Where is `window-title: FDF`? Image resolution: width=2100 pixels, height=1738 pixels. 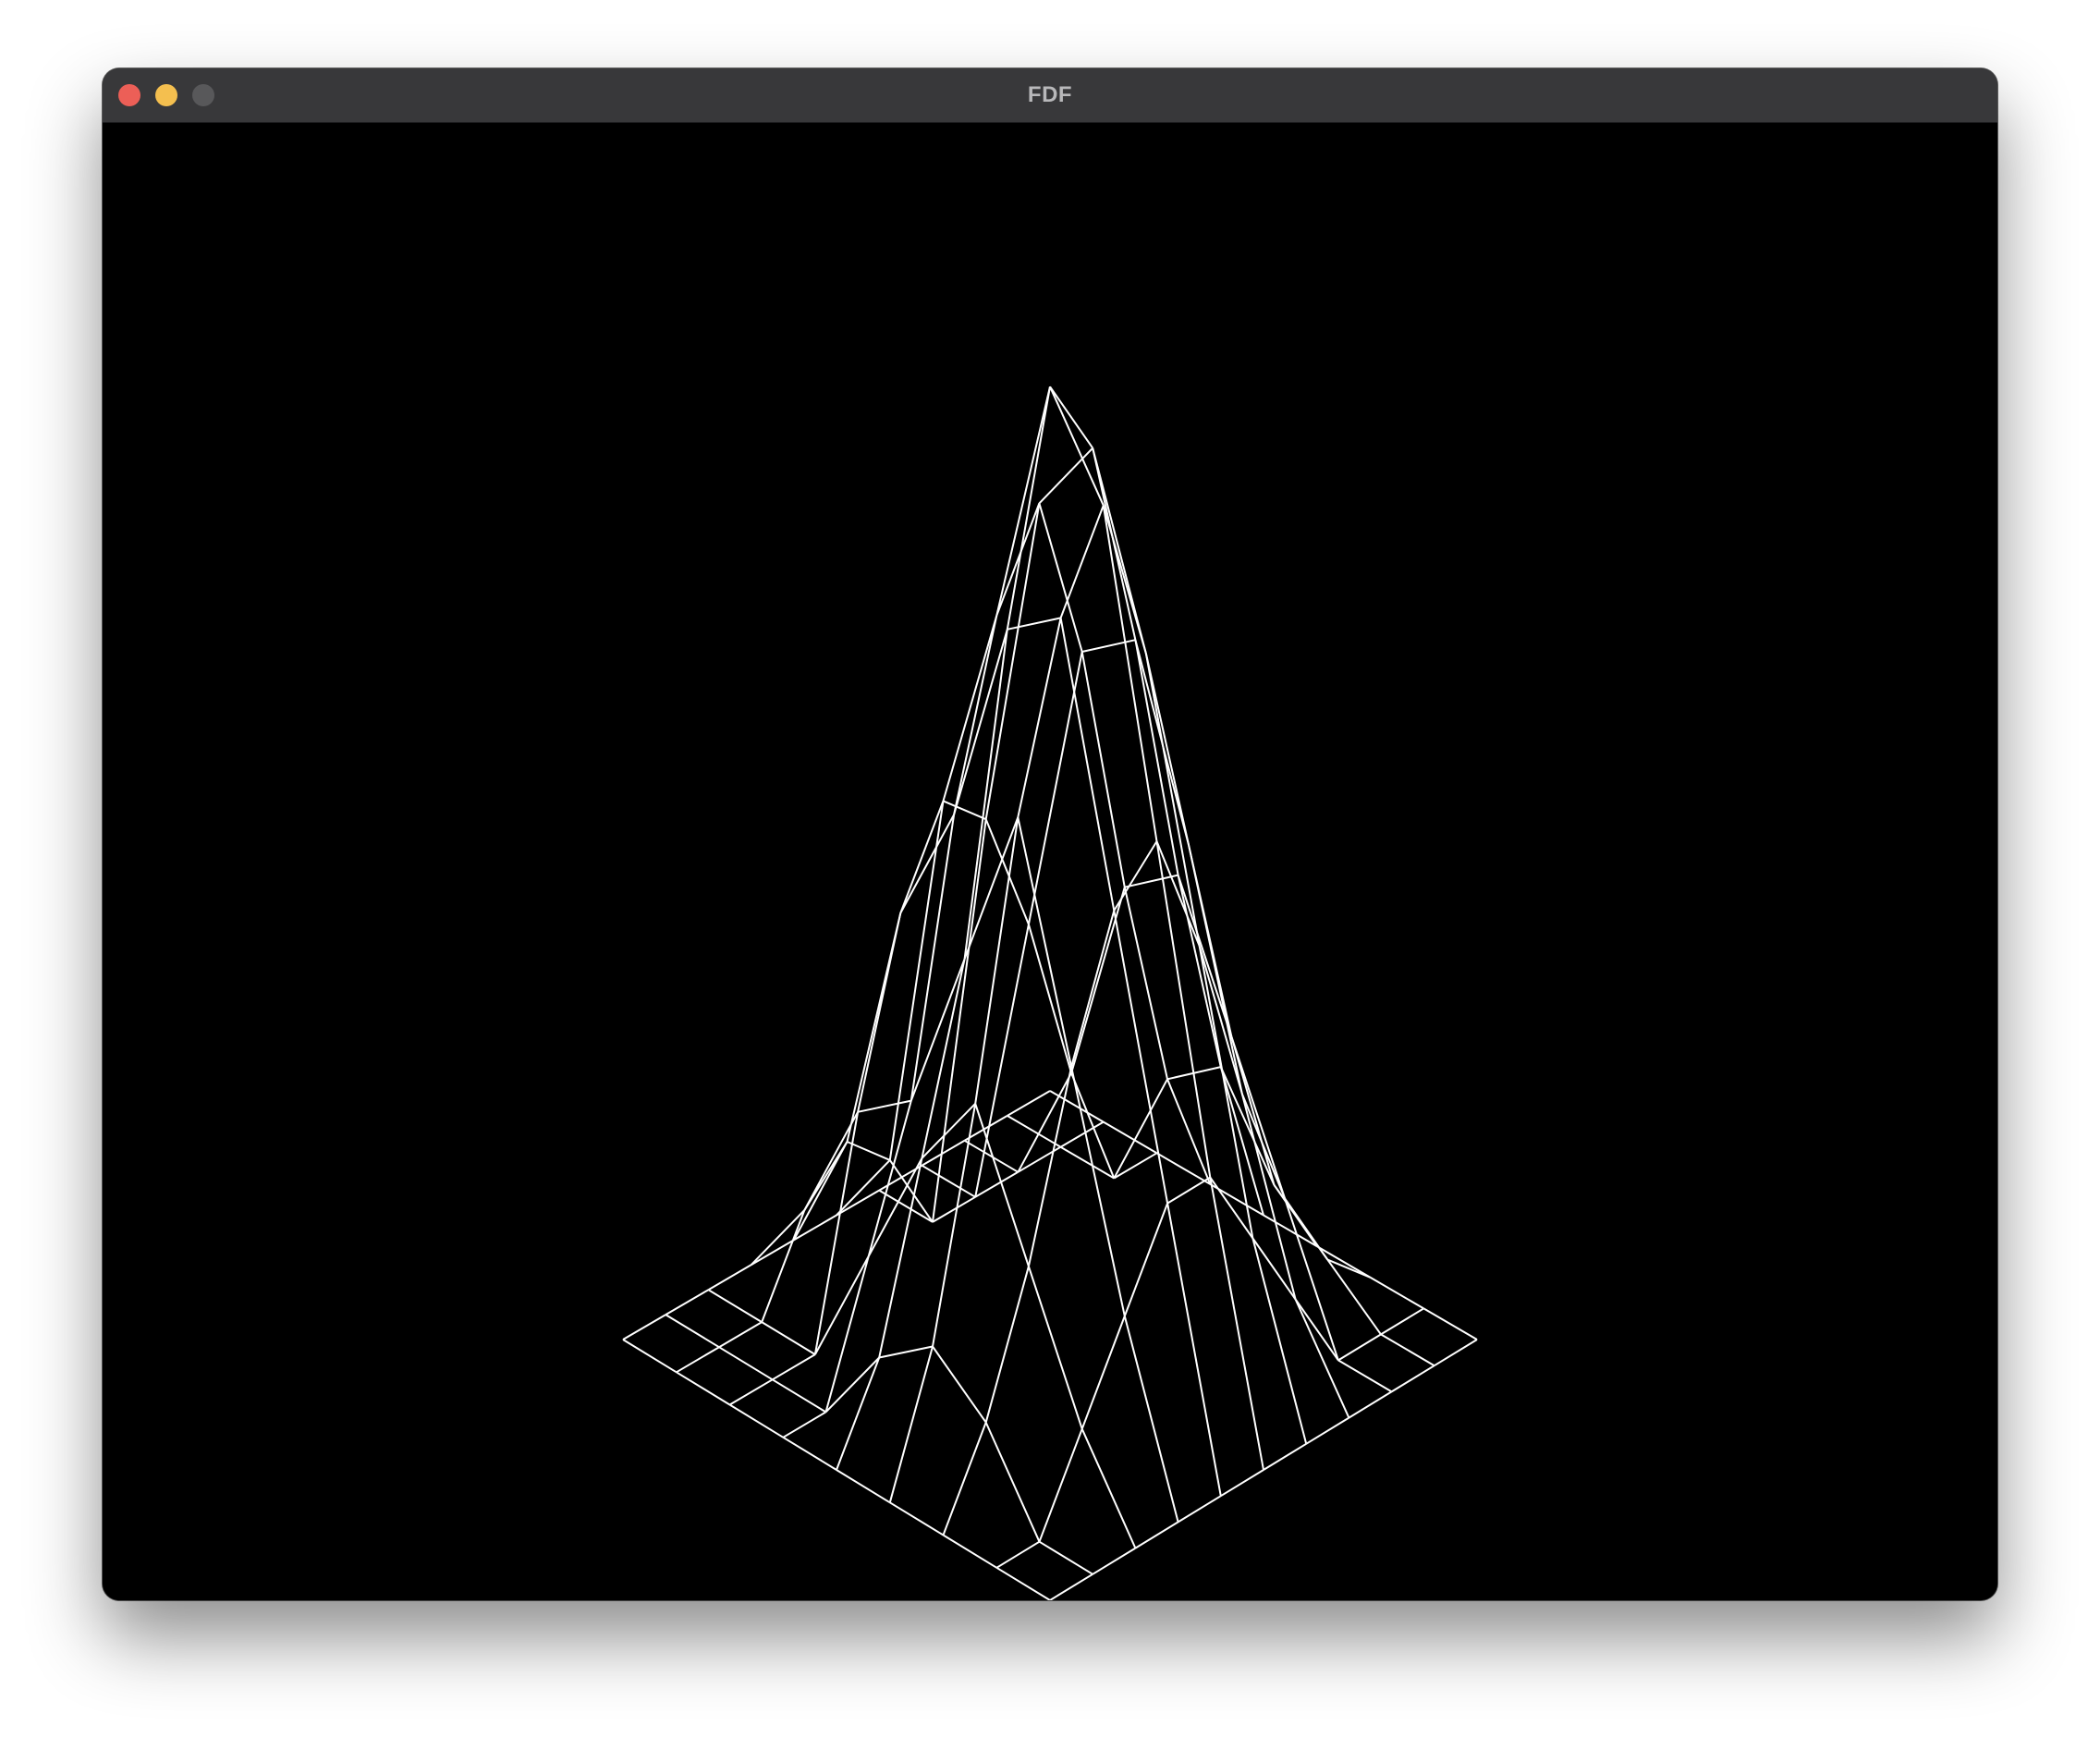 window-title: FDF is located at coordinates (1050, 94).